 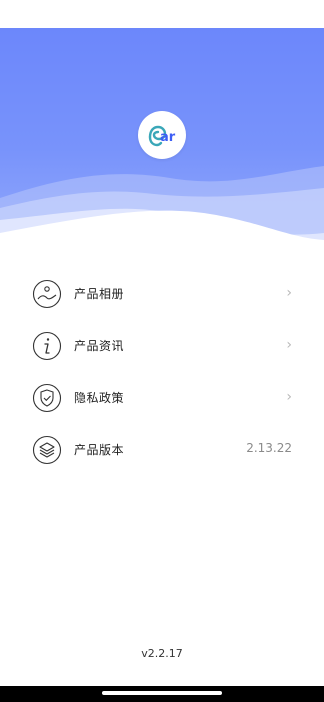 I want to click on status-bar, so click(x=162, y=14).